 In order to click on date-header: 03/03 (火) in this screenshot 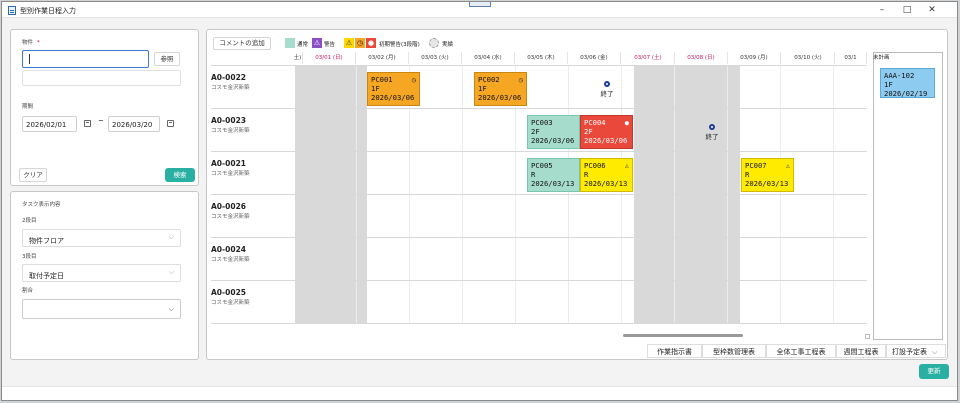, I will do `click(435, 58)`.